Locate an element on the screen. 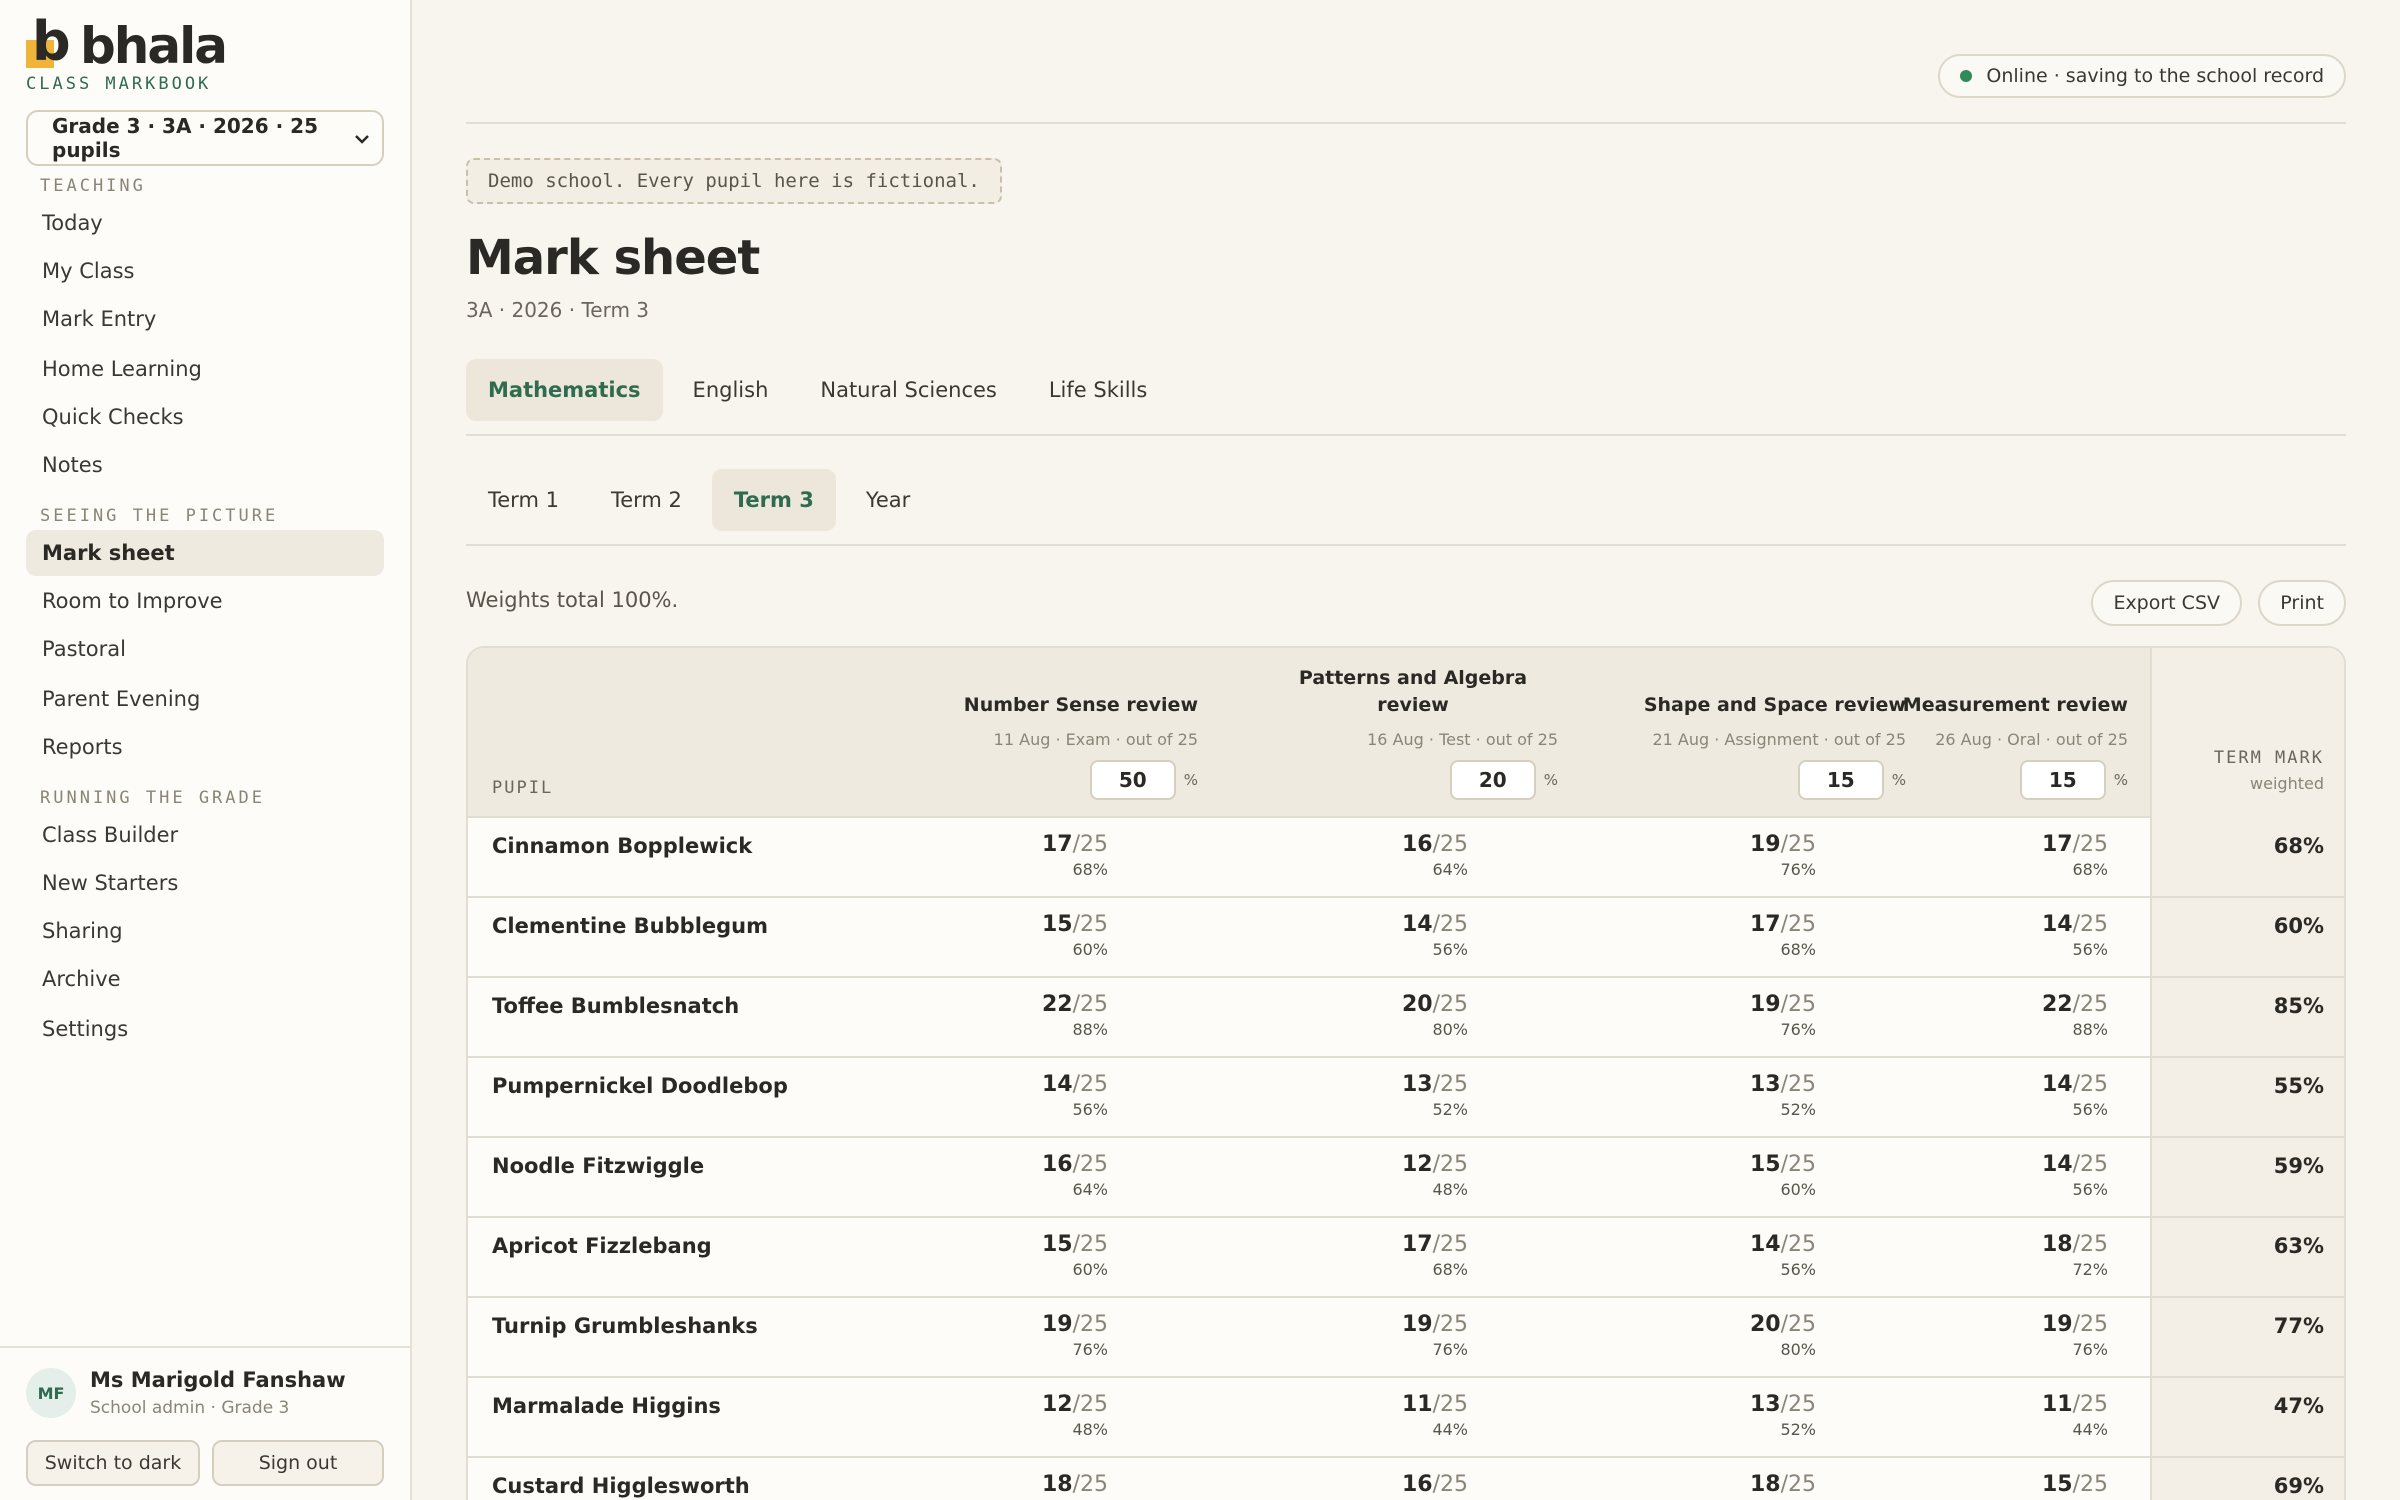 The height and width of the screenshot is (1500, 2400). tab-english: English is located at coordinates (731, 390).